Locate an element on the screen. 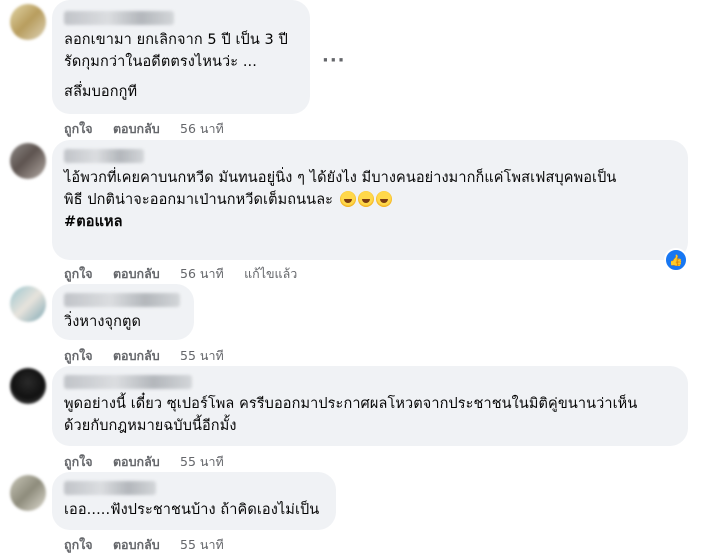 This screenshot has width=725, height=555. comment-text-line: พิธี ปกติน่าจะออกมาเป่านกหวีดเต็มถนนละ is located at coordinates (370, 200).